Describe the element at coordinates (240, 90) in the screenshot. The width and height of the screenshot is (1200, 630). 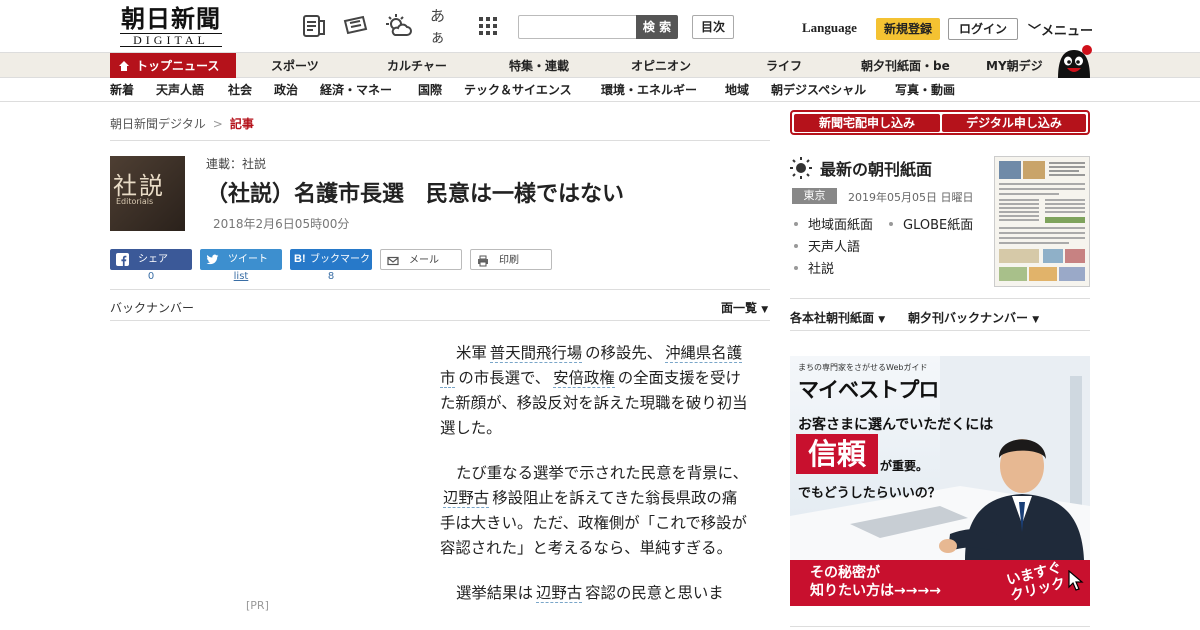
I see `nav-society: 社会` at that location.